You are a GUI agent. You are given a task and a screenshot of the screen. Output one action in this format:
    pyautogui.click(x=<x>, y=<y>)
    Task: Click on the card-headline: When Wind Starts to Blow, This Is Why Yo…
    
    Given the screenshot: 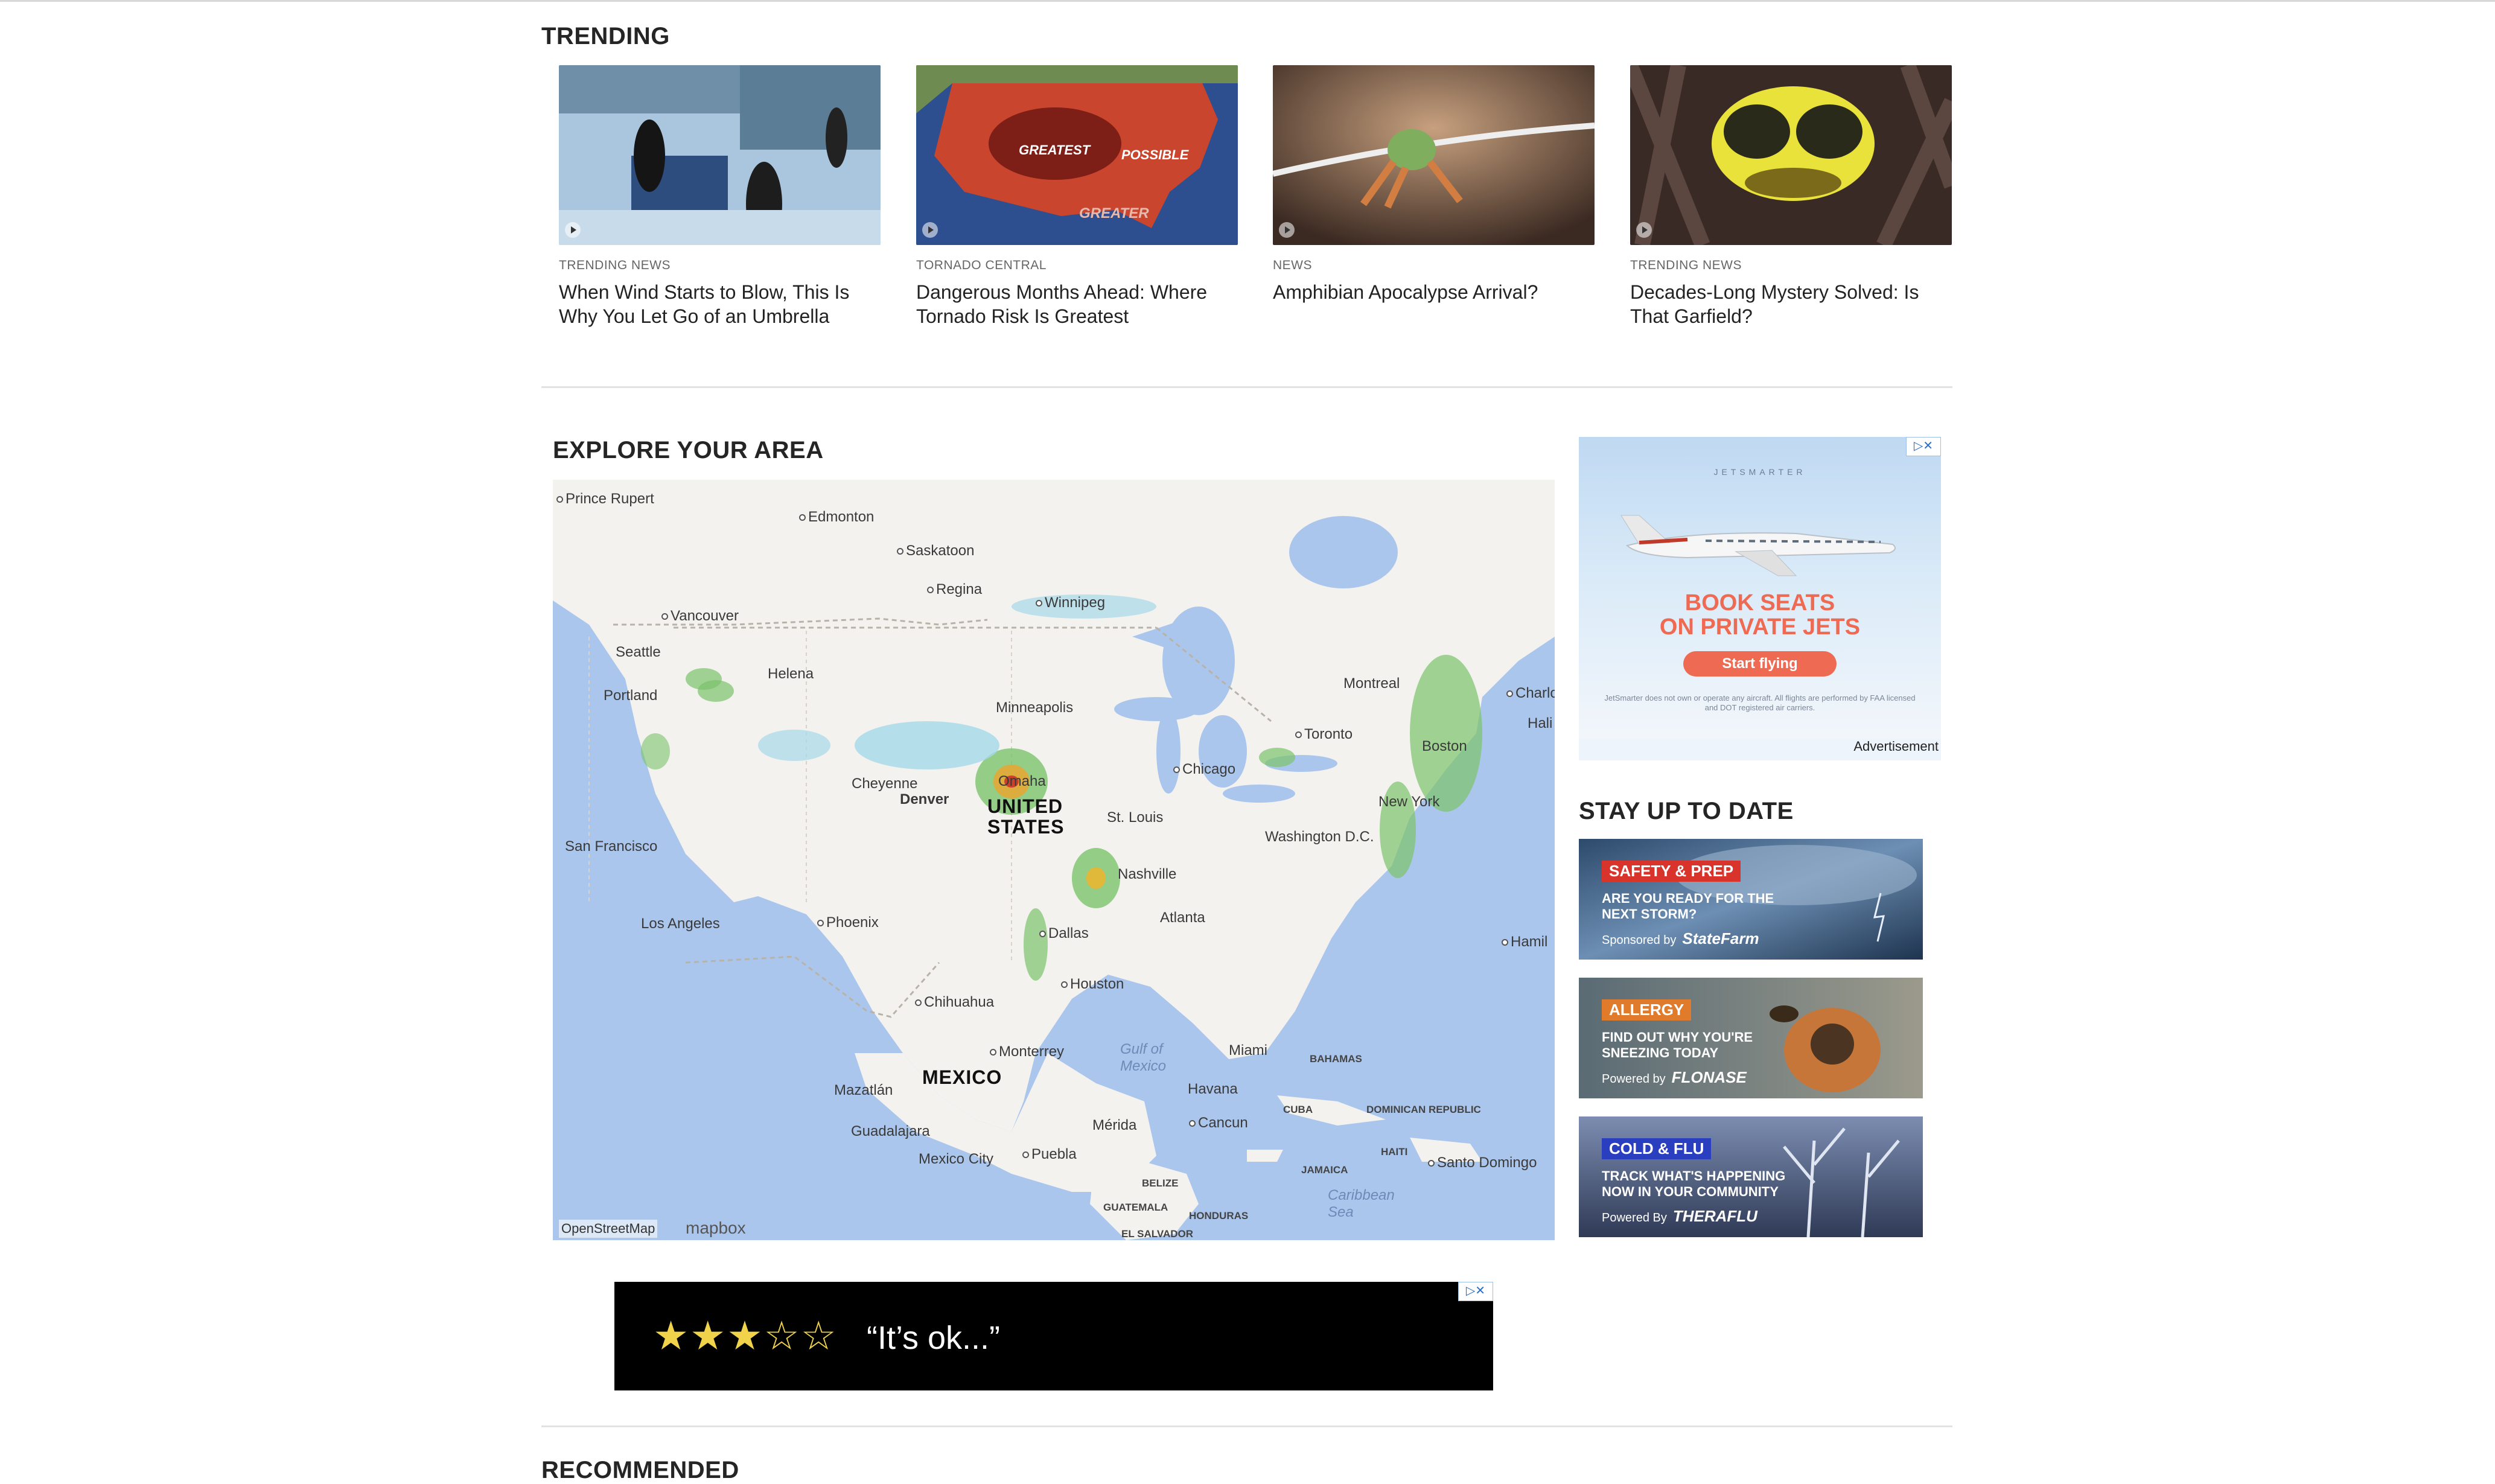 What is the action you would take?
    pyautogui.click(x=720, y=304)
    